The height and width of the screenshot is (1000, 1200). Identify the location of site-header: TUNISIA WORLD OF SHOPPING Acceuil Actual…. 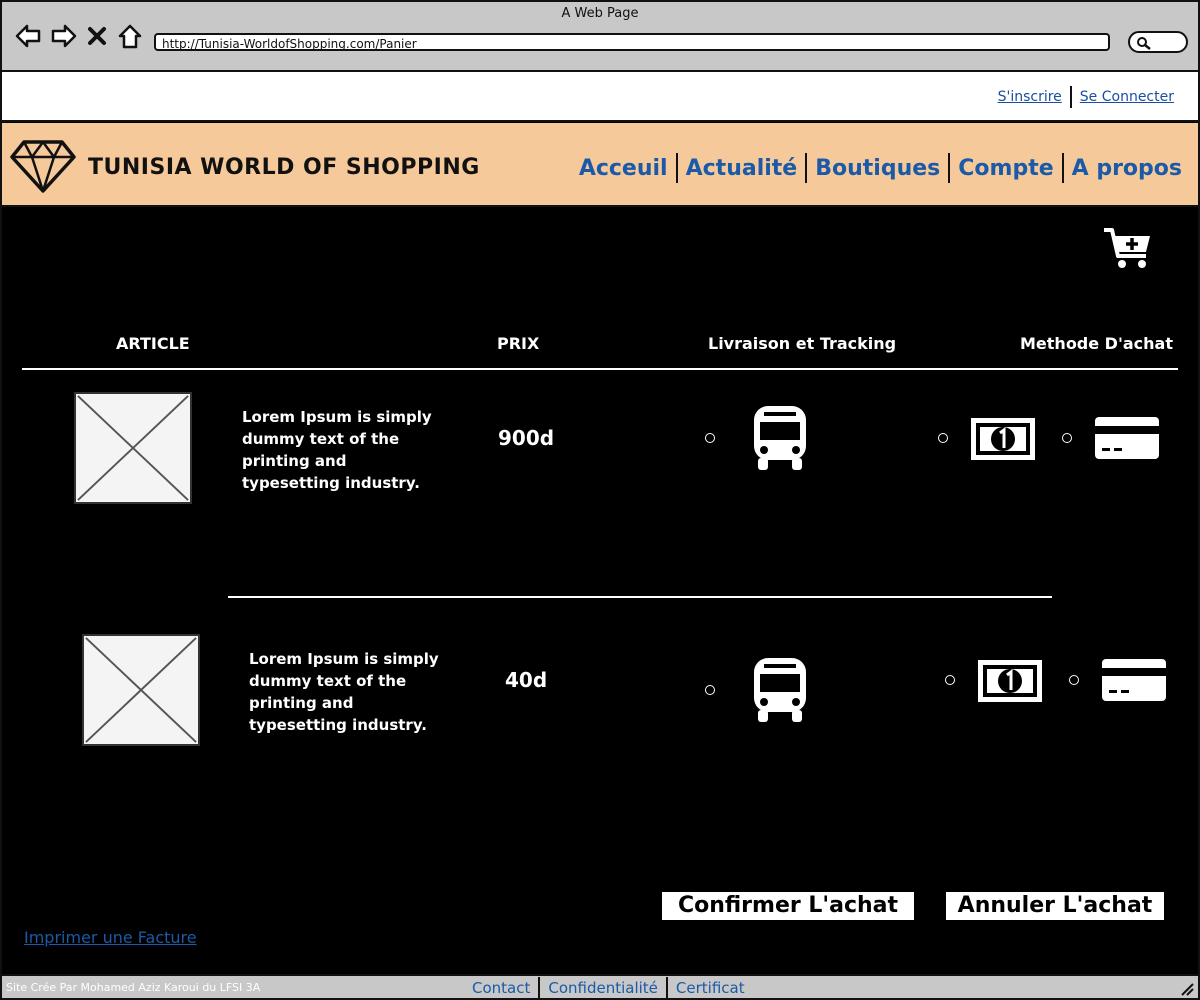
(600, 165).